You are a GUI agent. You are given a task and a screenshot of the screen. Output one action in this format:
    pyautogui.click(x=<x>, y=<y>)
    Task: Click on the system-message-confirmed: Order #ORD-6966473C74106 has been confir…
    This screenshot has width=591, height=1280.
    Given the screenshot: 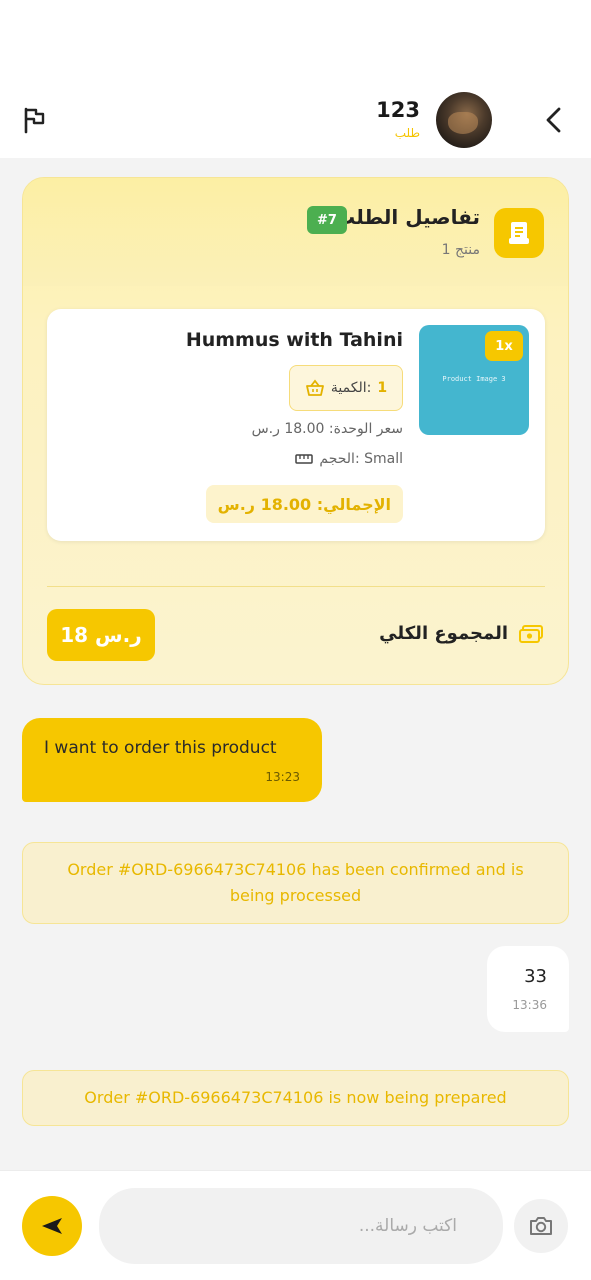 What is the action you would take?
    pyautogui.click(x=295, y=883)
    